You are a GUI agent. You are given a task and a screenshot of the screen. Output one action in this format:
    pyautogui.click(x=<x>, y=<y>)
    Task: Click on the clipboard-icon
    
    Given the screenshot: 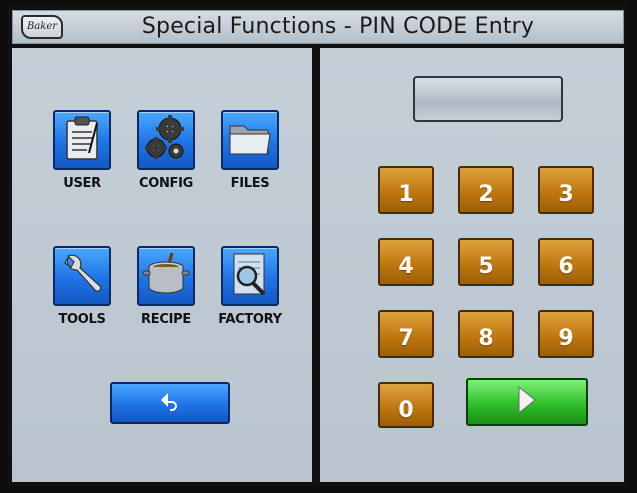 What is the action you would take?
    pyautogui.click(x=82, y=140)
    